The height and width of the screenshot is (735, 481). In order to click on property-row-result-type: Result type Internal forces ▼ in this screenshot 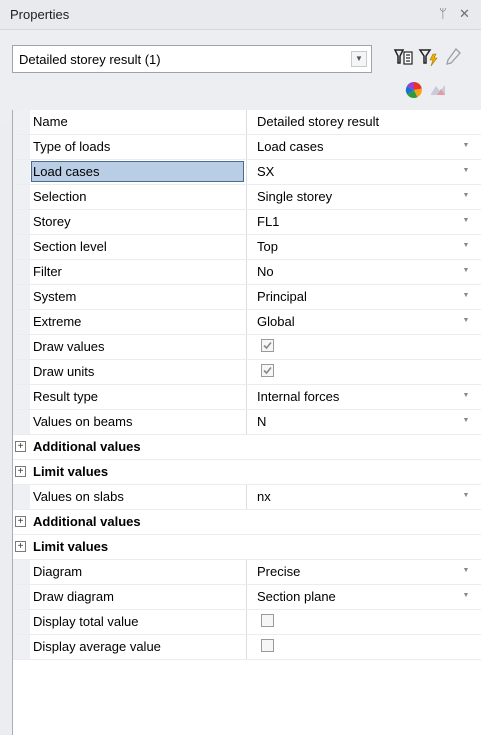, I will do `click(247, 397)`.